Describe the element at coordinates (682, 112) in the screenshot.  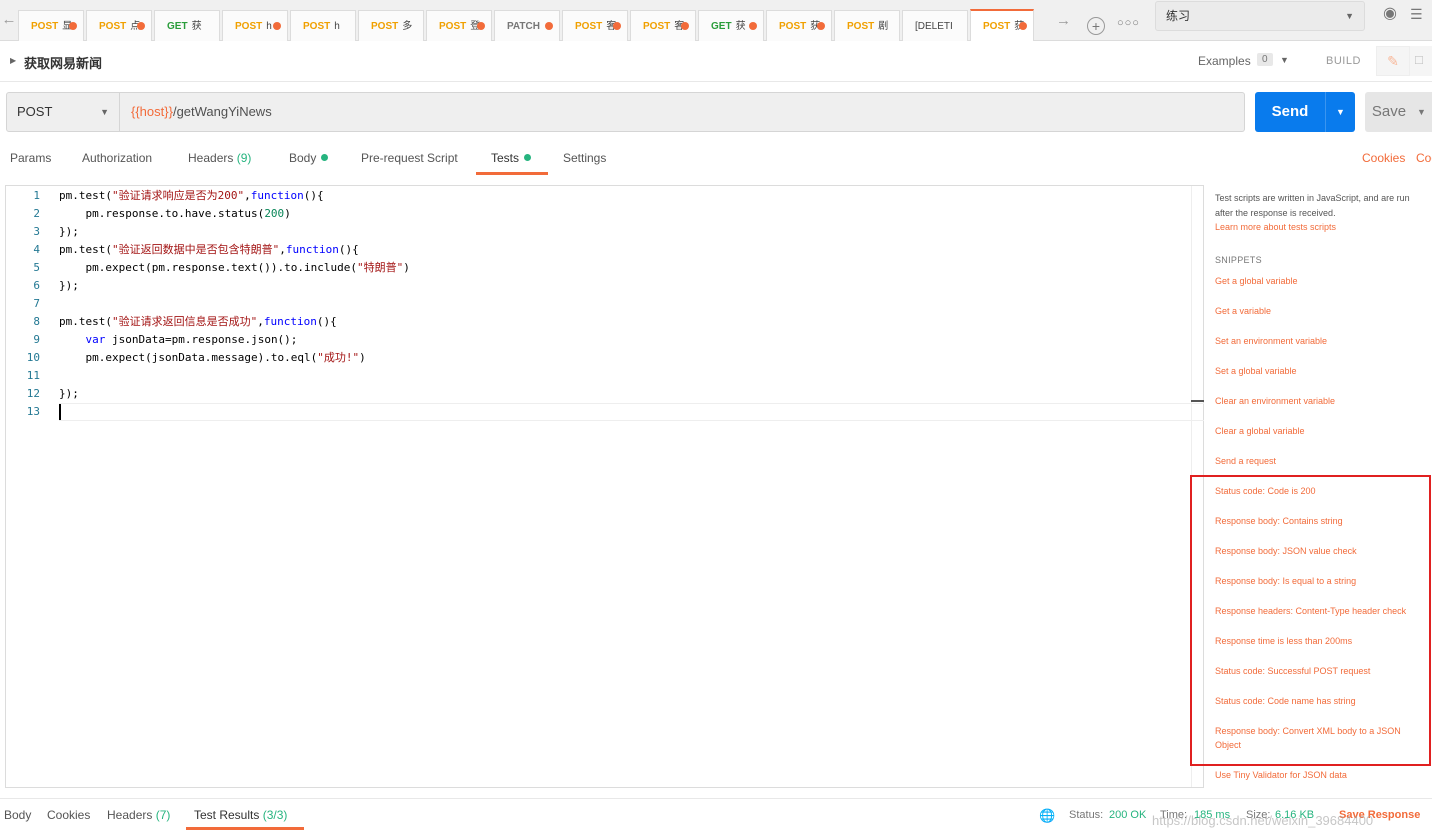
I see `url-input: {{host}}/getWangYiNews` at that location.